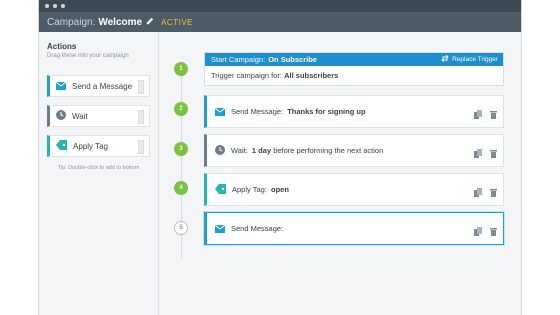 This screenshot has height=315, width=560. I want to click on step-number: 5, so click(181, 228).